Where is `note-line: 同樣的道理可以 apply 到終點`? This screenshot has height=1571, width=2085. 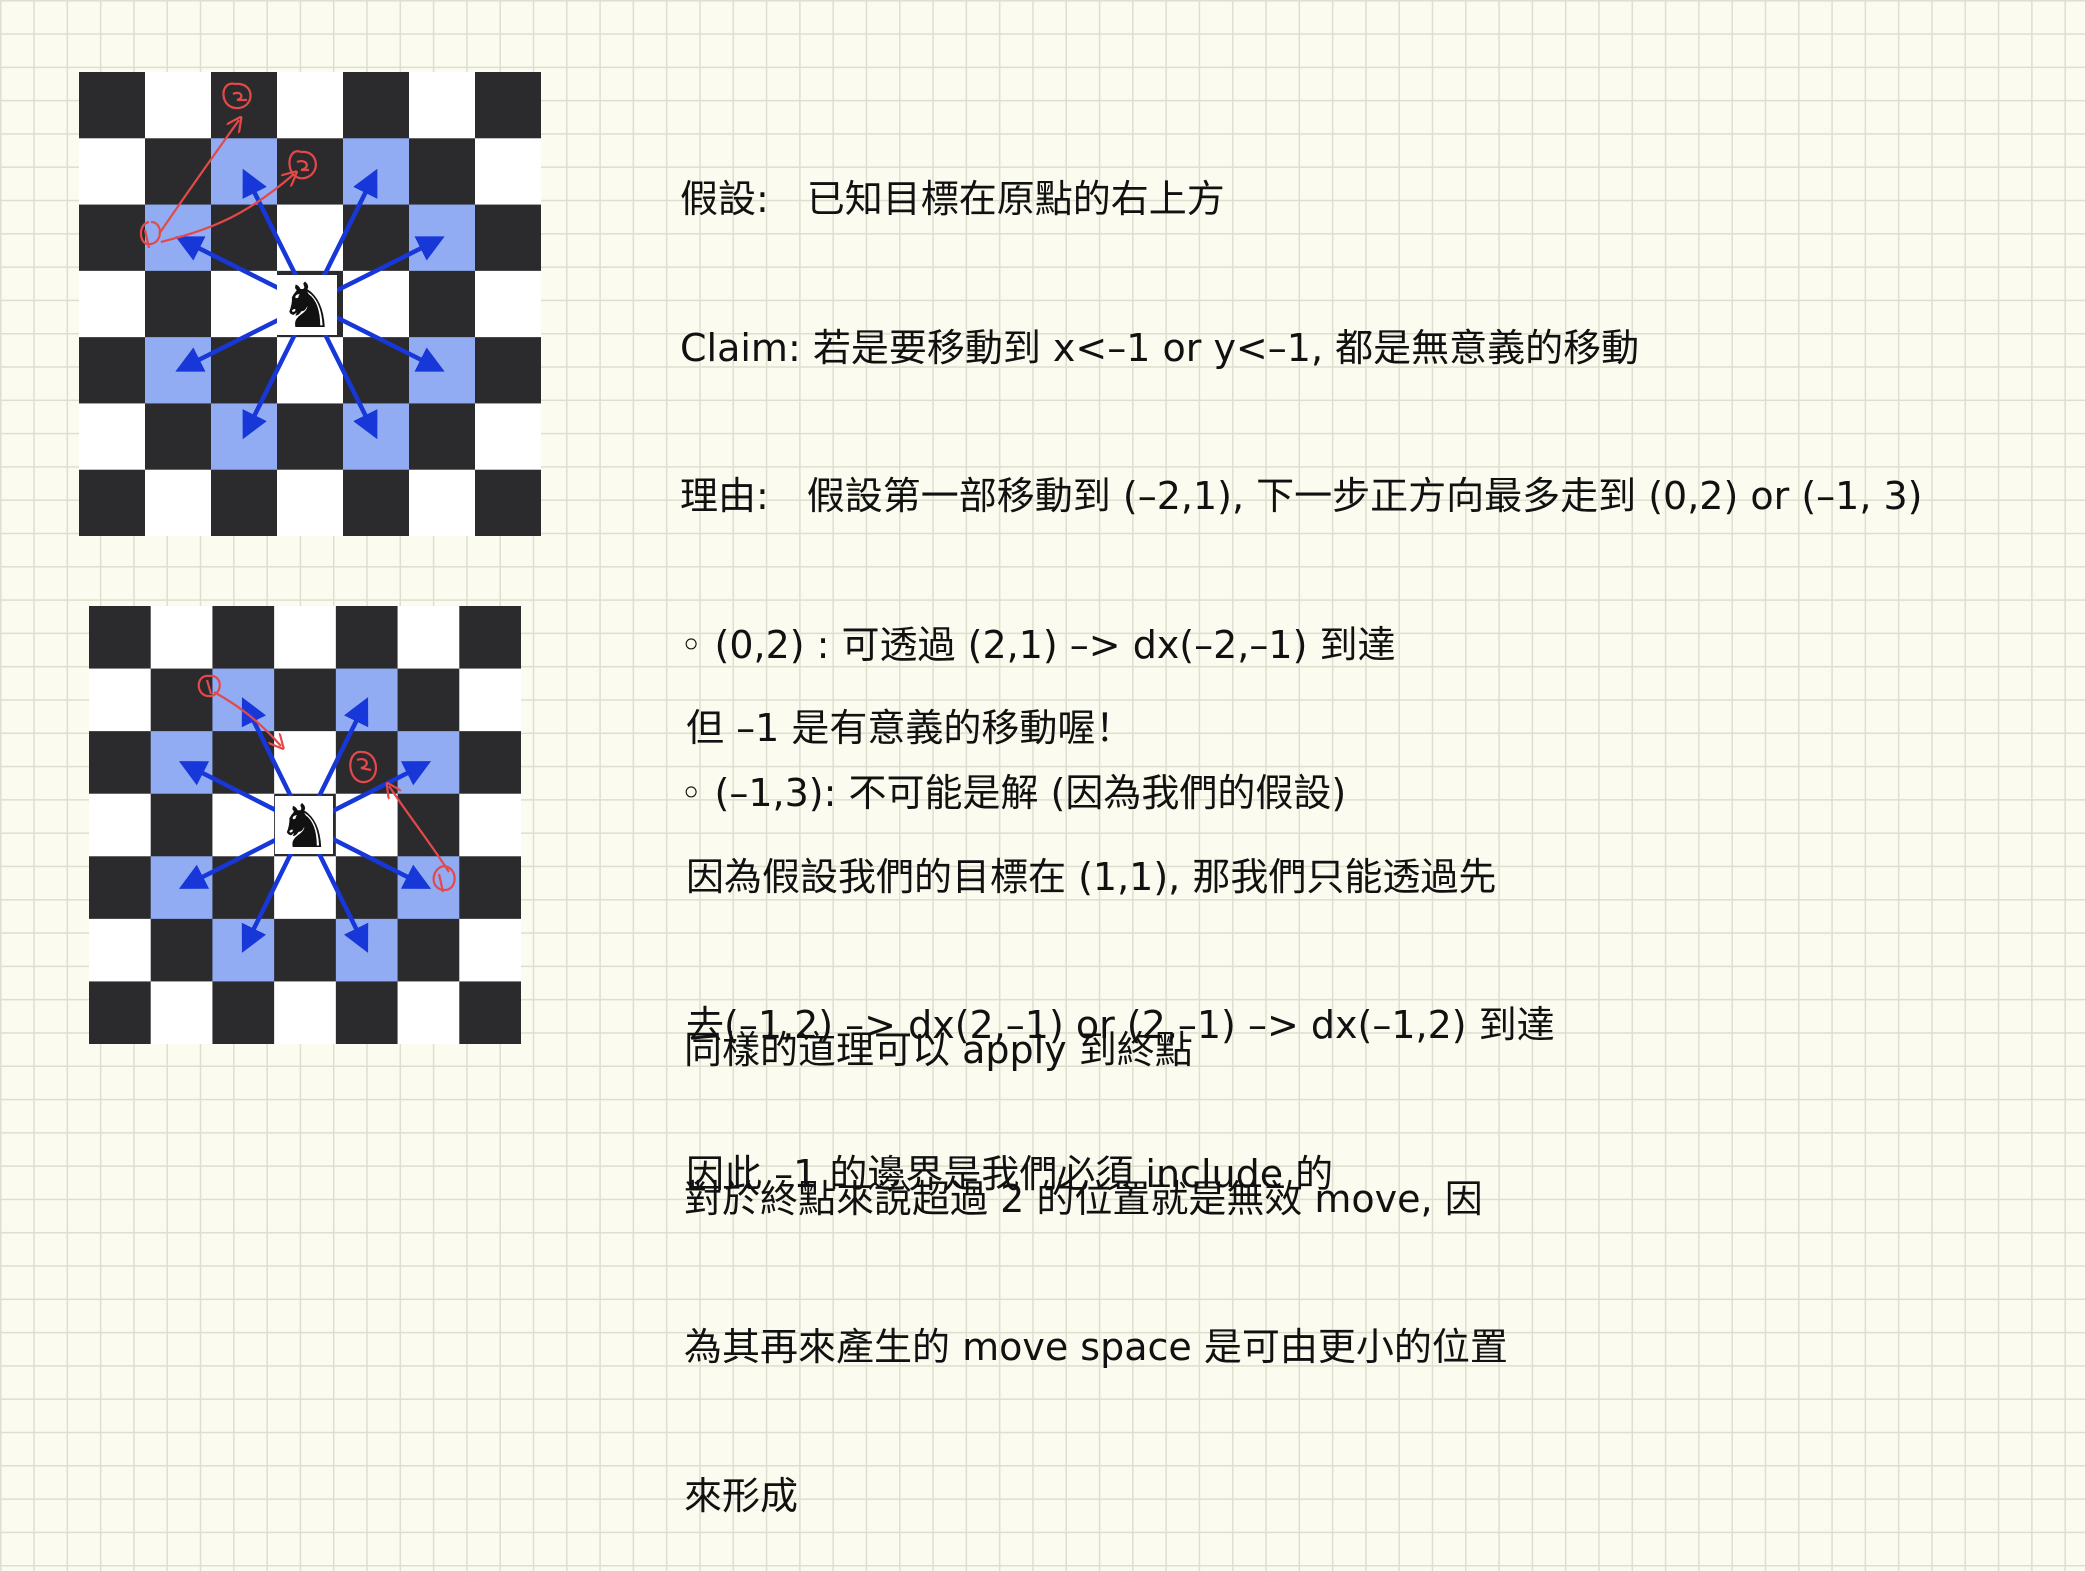
note-line: 同樣的道理可以 apply 到終點 is located at coordinates (938, 1050).